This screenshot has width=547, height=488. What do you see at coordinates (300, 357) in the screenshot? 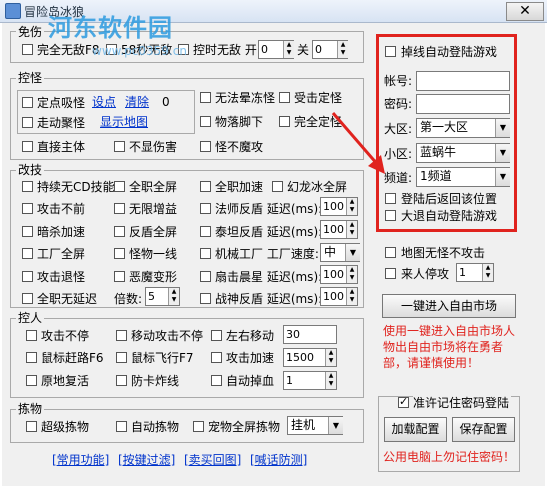
I see `attack-speed-value: 1500` at bounding box center [300, 357].